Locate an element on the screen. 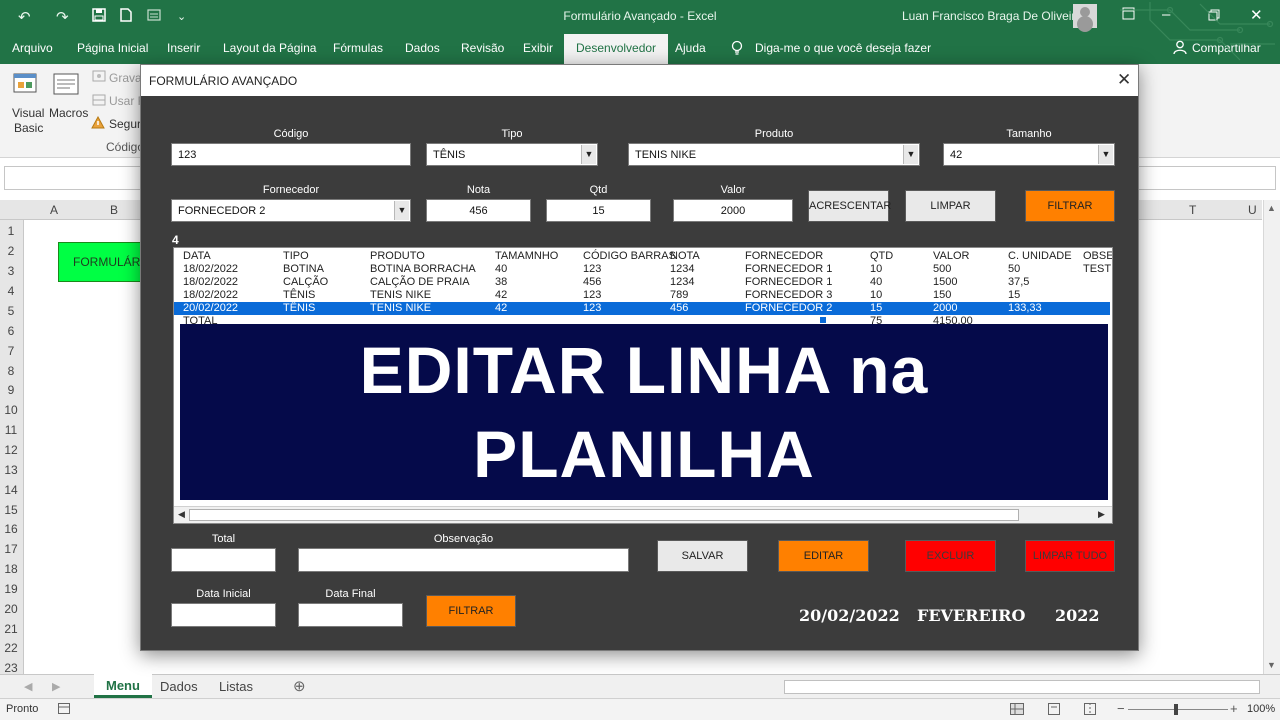  tab-dados: Dados is located at coordinates (422, 48).